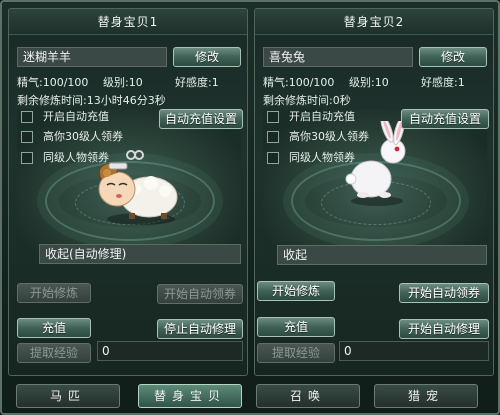 Image resolution: width=500 pixels, height=415 pixels. I want to click on panel-title: 替身宝贝2, so click(374, 22).